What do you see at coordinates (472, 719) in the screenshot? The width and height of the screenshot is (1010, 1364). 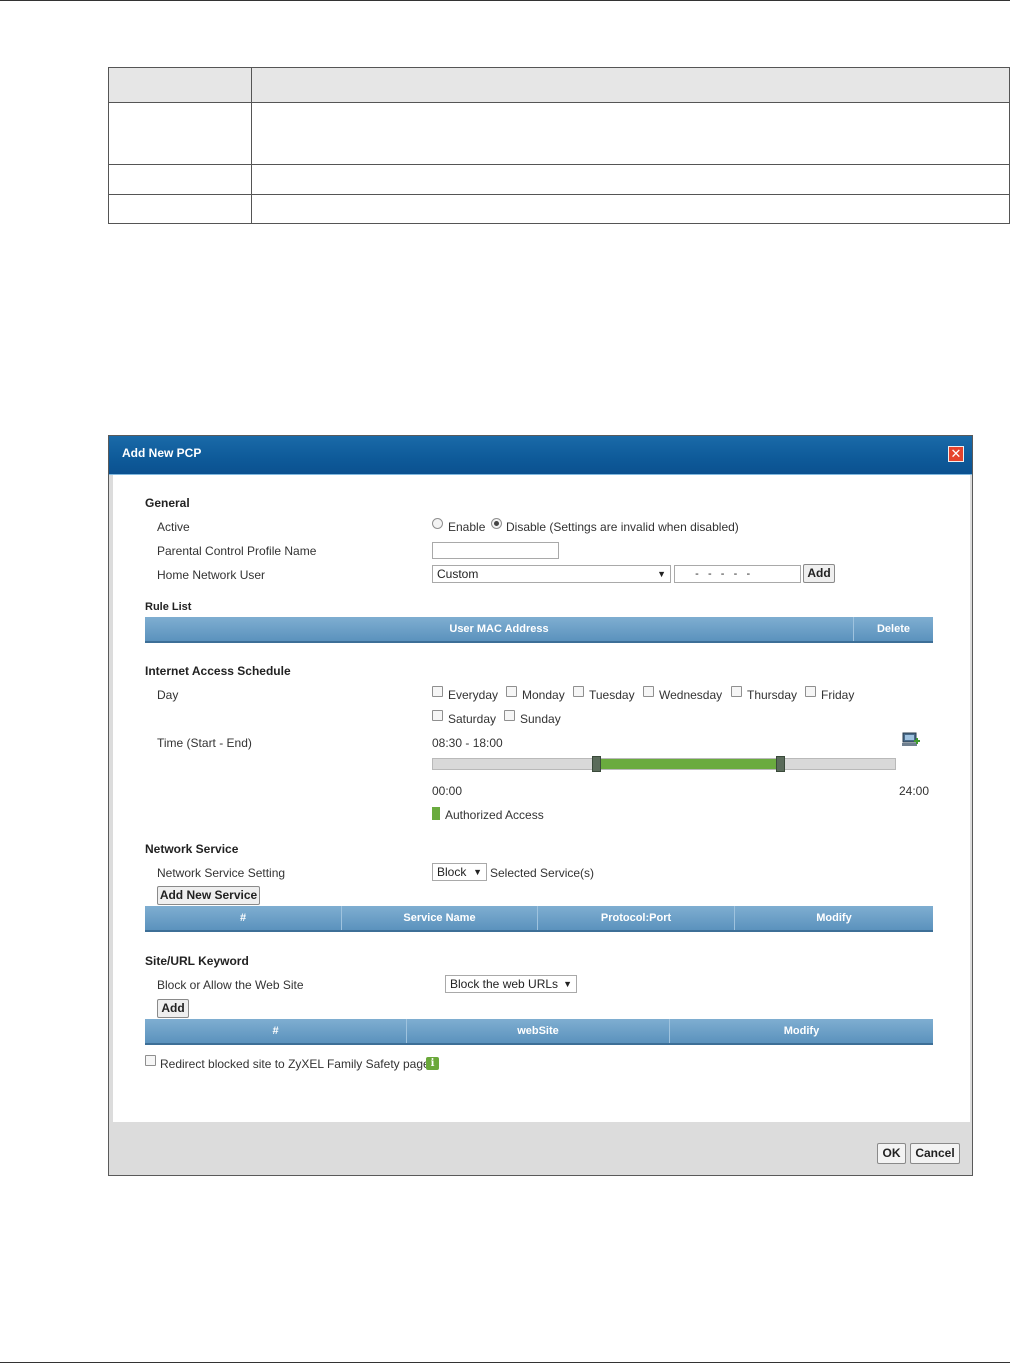 I see `day-saturday-label: Saturday` at bounding box center [472, 719].